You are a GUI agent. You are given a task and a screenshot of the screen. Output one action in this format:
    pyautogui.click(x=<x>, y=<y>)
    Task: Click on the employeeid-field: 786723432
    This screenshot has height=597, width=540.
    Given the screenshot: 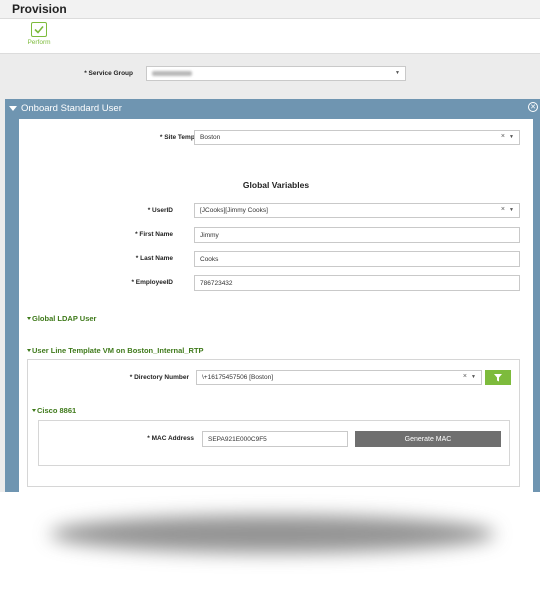 What is the action you would take?
    pyautogui.click(x=357, y=283)
    